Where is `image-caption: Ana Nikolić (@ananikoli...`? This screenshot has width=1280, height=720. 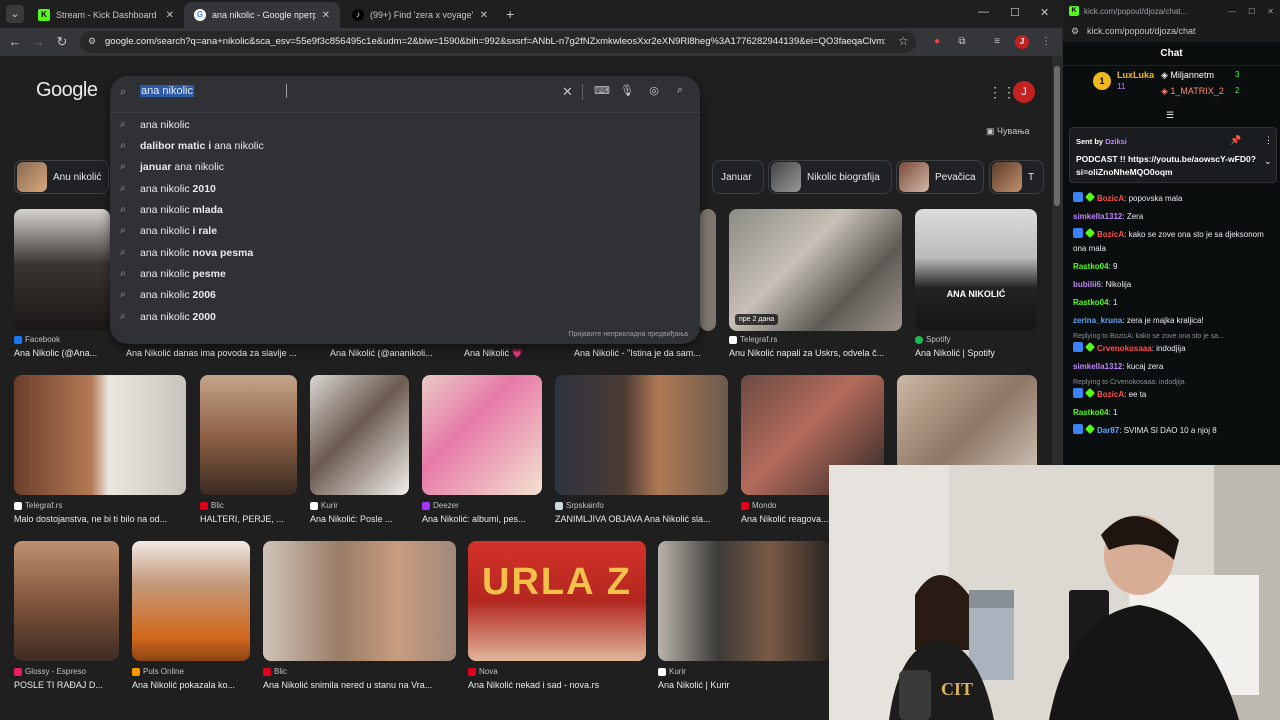 image-caption: Ana Nikolić (@ananikoli... is located at coordinates (392, 353).